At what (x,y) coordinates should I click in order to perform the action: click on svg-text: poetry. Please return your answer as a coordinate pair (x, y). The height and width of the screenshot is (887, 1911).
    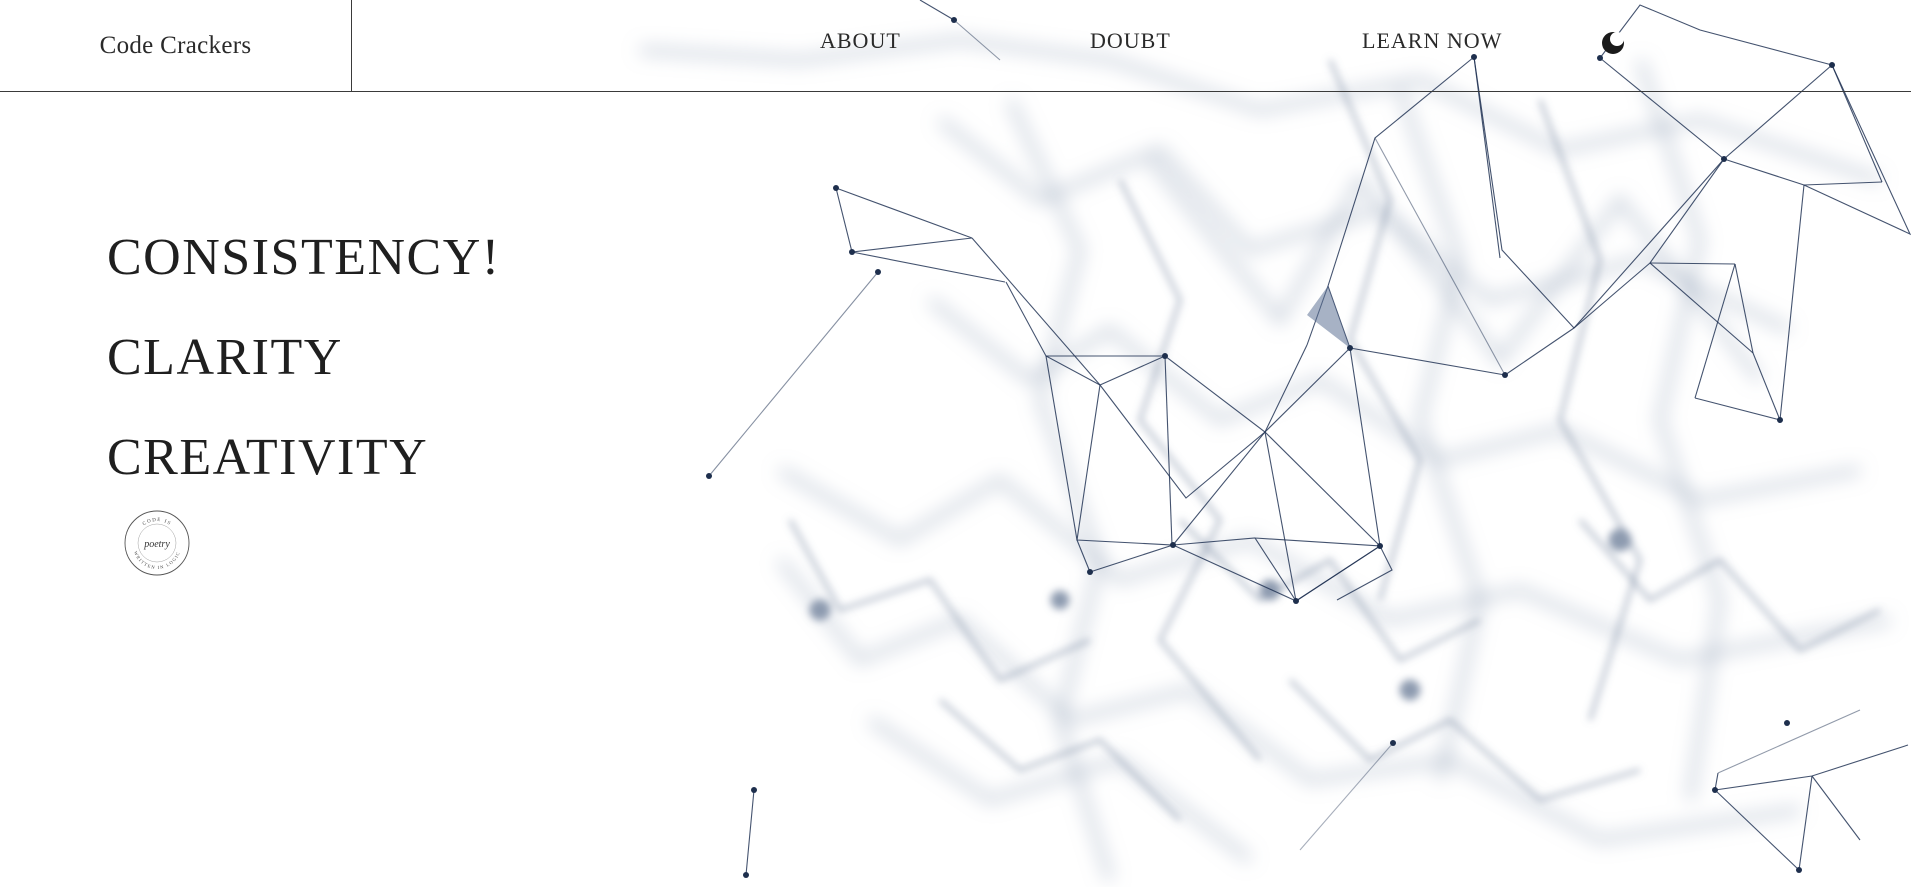
    Looking at the image, I should click on (156, 544).